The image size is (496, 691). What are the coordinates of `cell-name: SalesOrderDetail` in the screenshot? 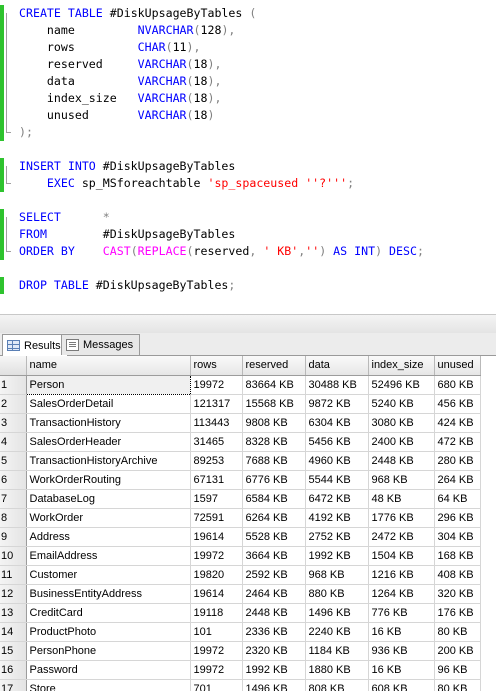 It's located at (108, 404).